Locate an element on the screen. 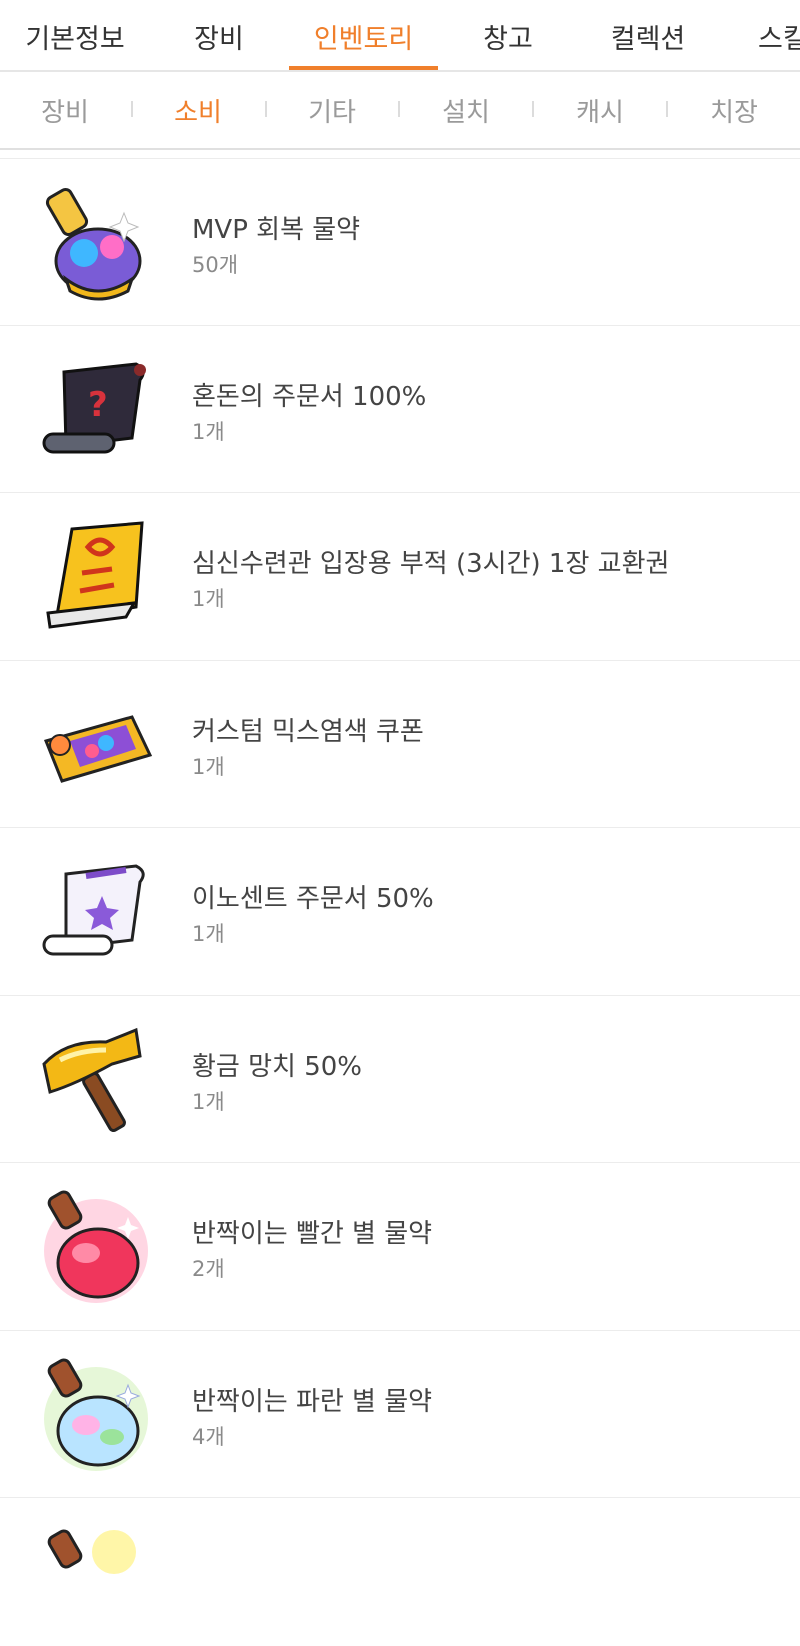 The image size is (800, 1646). subtab-equipment: 장비 is located at coordinates (65, 110).